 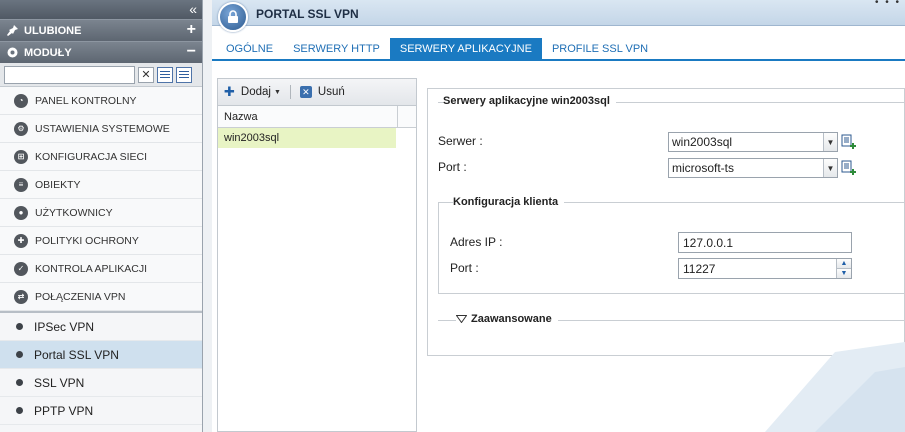 What do you see at coordinates (69, 74) in the screenshot?
I see `module-filter-input` at bounding box center [69, 74].